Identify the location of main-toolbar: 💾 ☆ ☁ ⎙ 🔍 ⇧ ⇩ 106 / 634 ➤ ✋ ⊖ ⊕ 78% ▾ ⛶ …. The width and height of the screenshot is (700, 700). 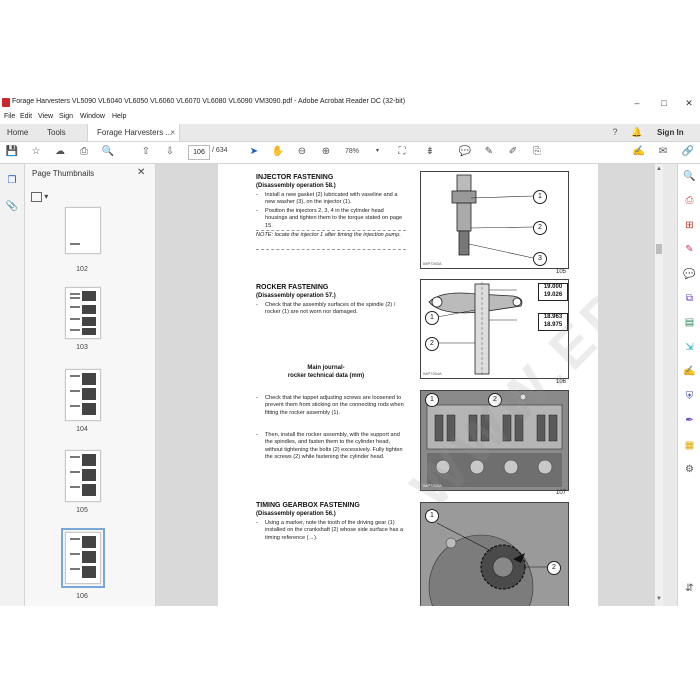
(350, 153).